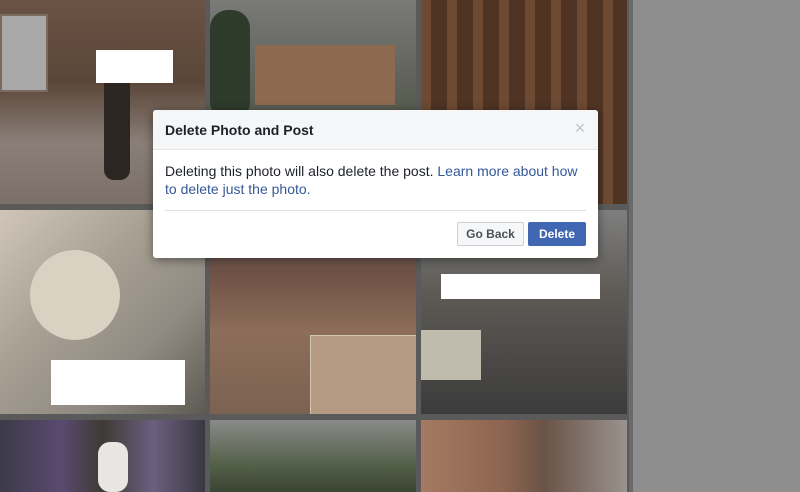 The width and height of the screenshot is (800, 492). What do you see at coordinates (375, 210) in the screenshot?
I see `divider` at bounding box center [375, 210].